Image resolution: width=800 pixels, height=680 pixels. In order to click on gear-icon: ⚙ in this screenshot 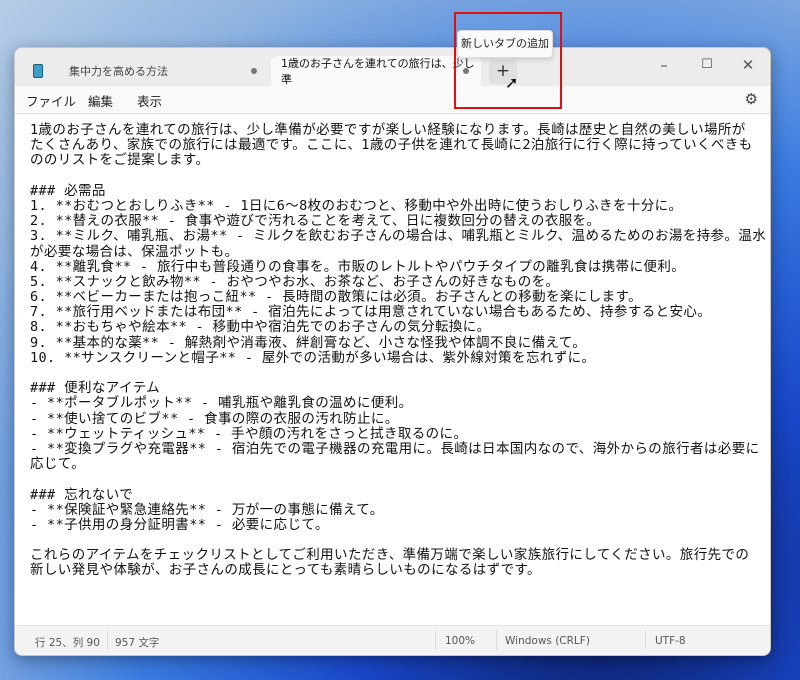, I will do `click(751, 99)`.